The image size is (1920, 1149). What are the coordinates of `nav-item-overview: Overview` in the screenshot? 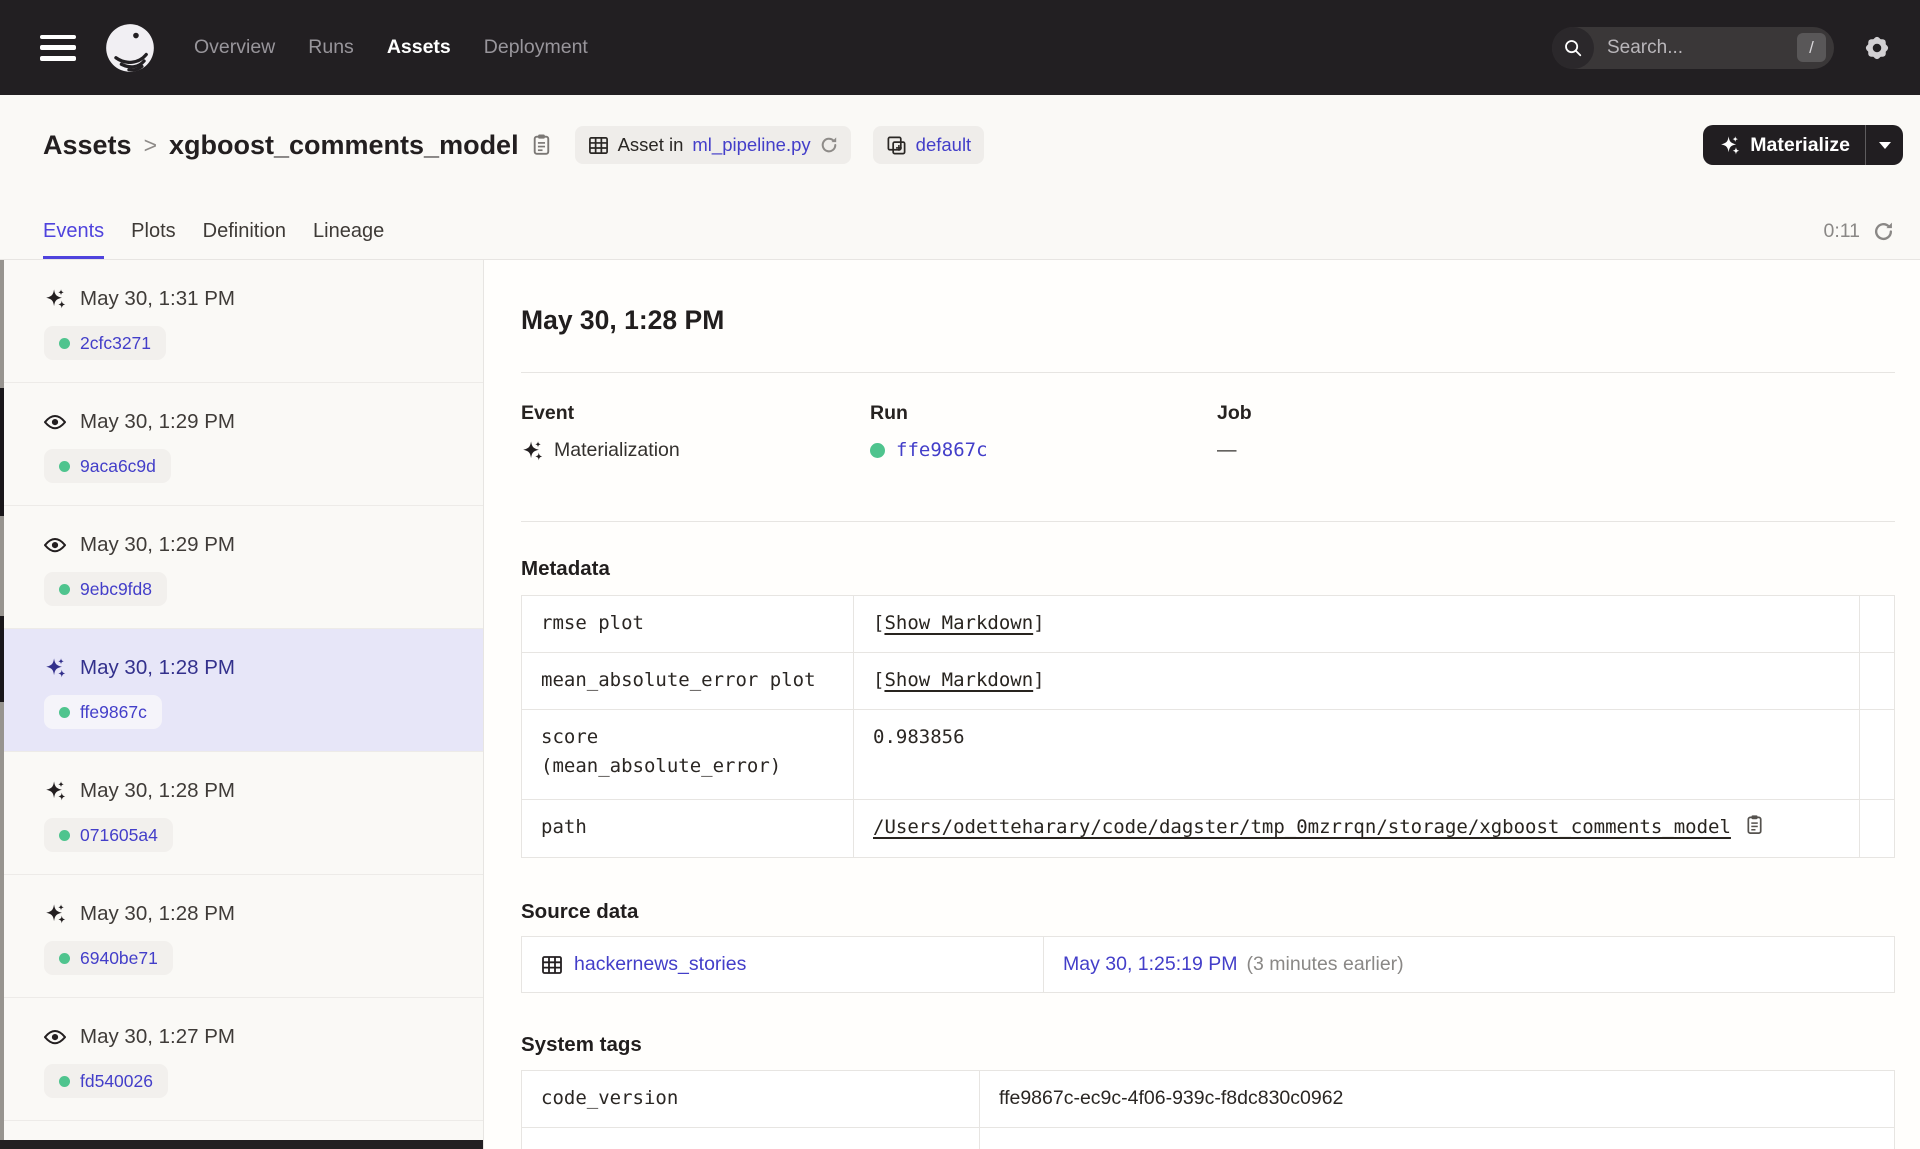 It's located at (234, 47).